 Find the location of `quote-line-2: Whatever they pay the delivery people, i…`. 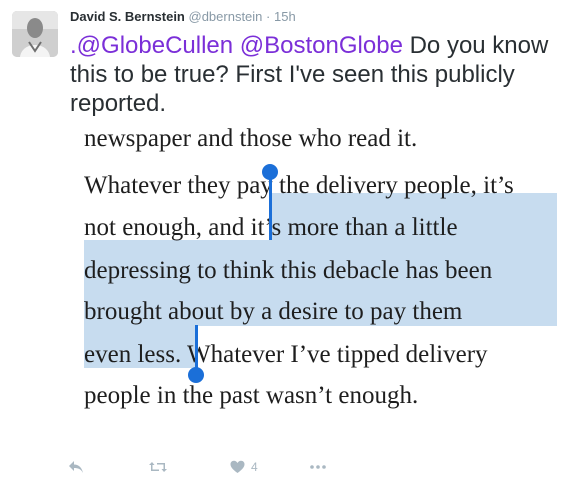

quote-line-2: Whatever they pay the delivery people, i… is located at coordinates (299, 185).